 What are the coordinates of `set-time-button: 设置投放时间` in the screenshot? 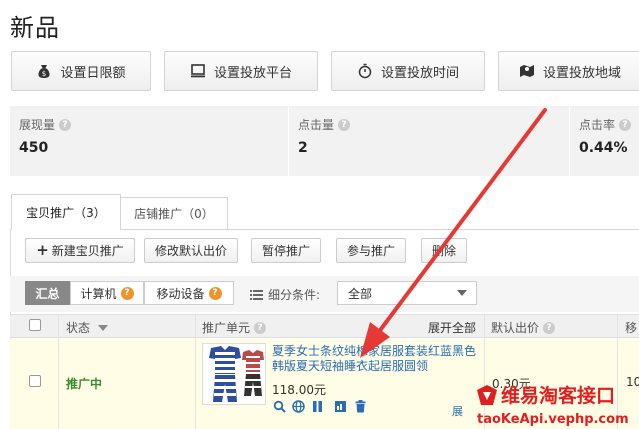 It's located at (408, 71).